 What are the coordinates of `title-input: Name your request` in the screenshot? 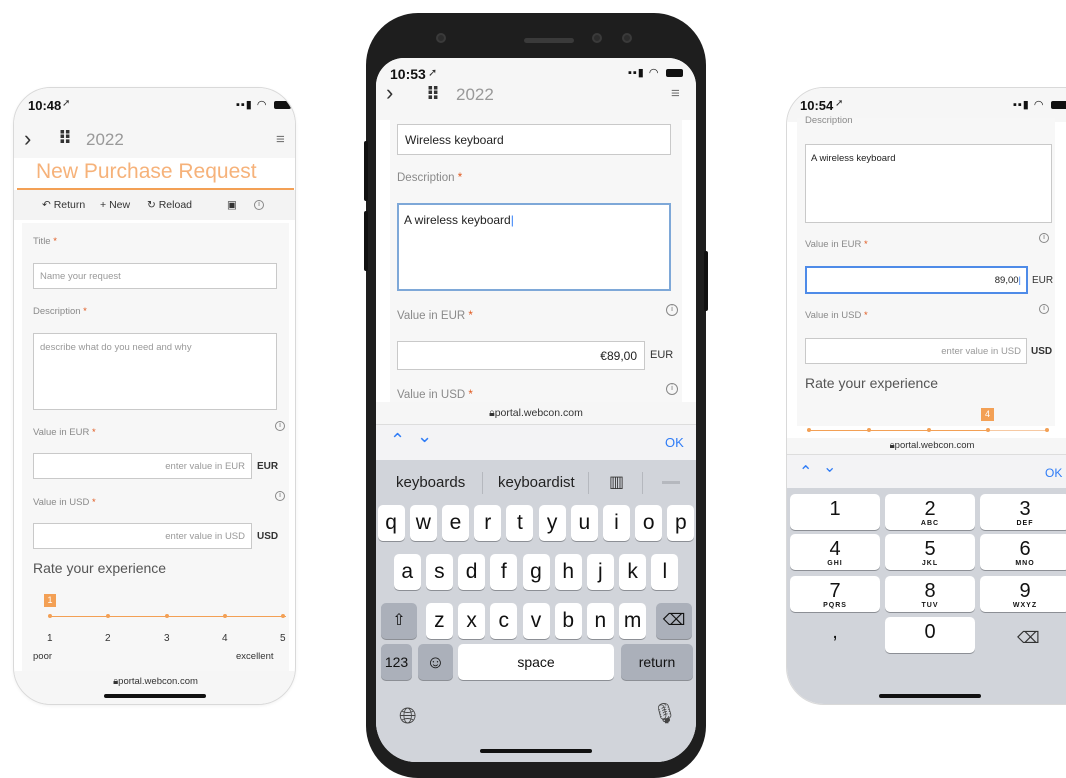 It's located at (155, 276).